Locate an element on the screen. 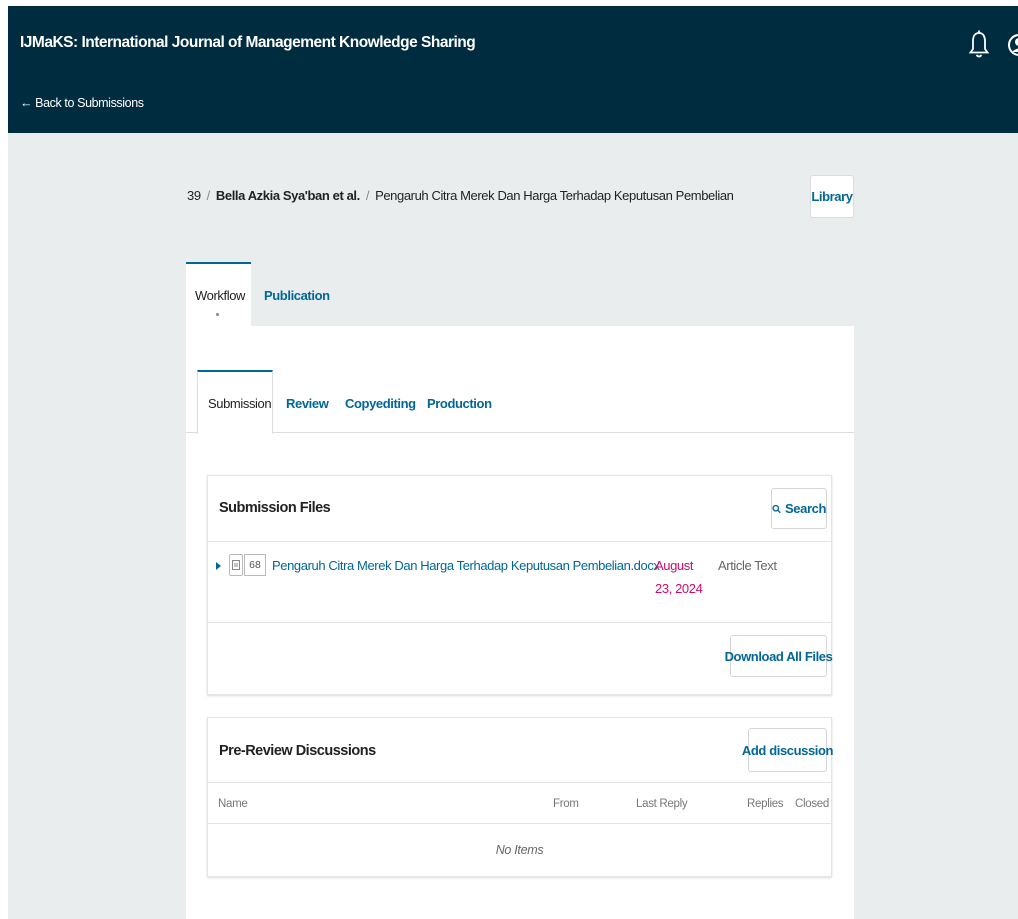 Image resolution: width=1018 pixels, height=919 pixels. tab-workflow-label: Workflow is located at coordinates (220, 295).